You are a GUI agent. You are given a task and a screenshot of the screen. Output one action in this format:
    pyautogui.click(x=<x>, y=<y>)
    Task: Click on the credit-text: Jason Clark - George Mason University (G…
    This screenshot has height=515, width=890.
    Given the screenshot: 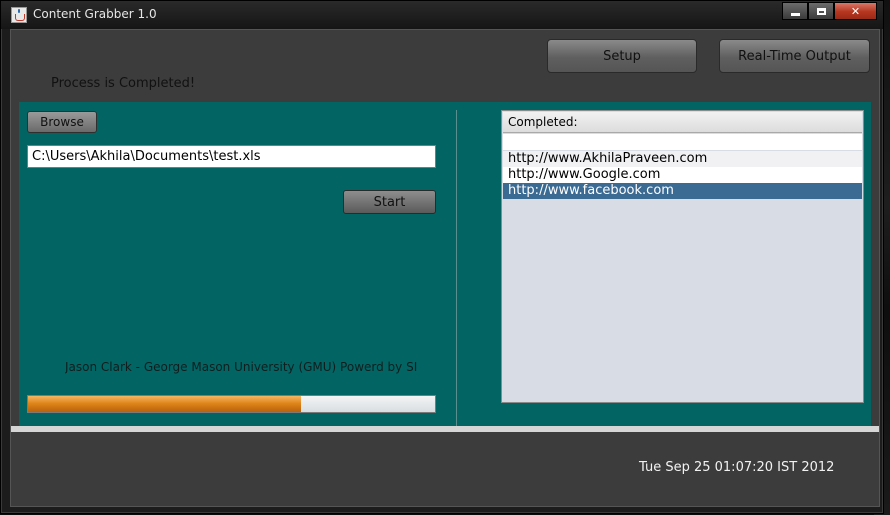 What is the action you would take?
    pyautogui.click(x=241, y=367)
    